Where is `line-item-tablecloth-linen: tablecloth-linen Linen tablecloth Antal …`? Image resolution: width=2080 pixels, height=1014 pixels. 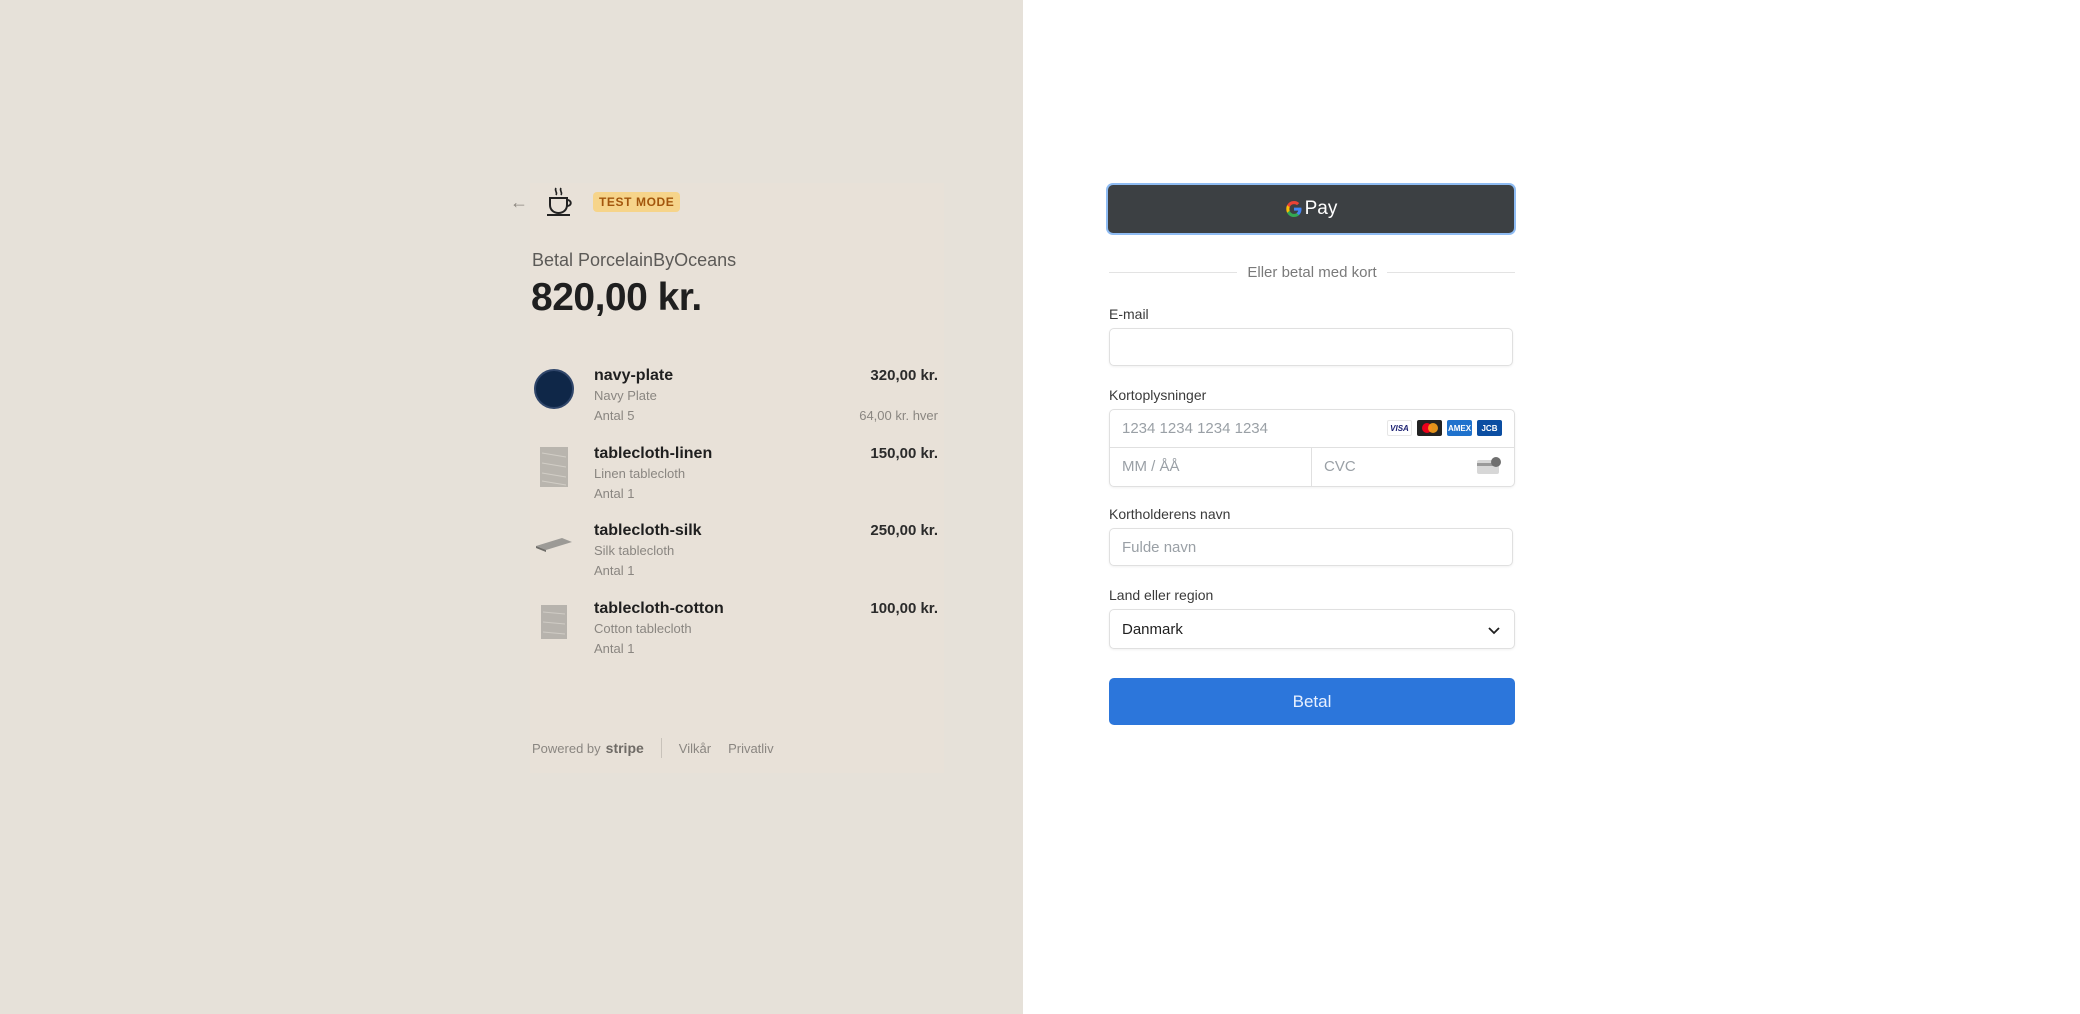 line-item-tablecloth-linen: tablecloth-linen Linen tablecloth Antal … is located at coordinates (735, 480).